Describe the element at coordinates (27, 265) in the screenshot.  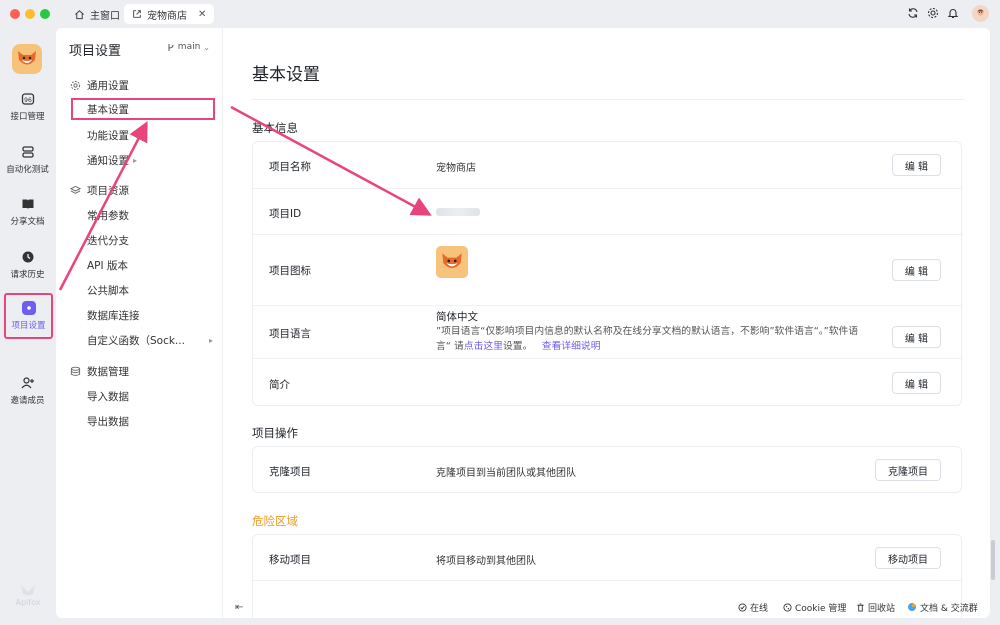
I see `rail-item-request-history: 请求历史` at that location.